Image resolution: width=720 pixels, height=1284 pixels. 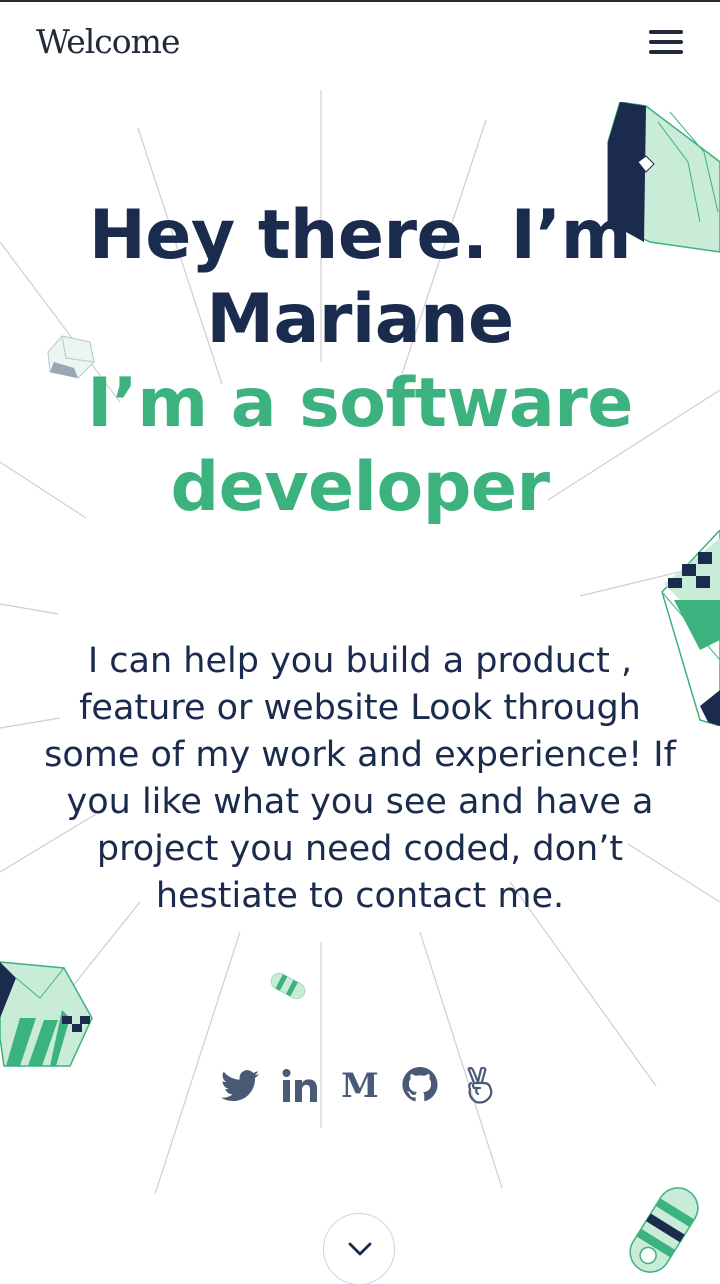 What do you see at coordinates (46, 1014) in the screenshot?
I see `decorative-gift-left` at bounding box center [46, 1014].